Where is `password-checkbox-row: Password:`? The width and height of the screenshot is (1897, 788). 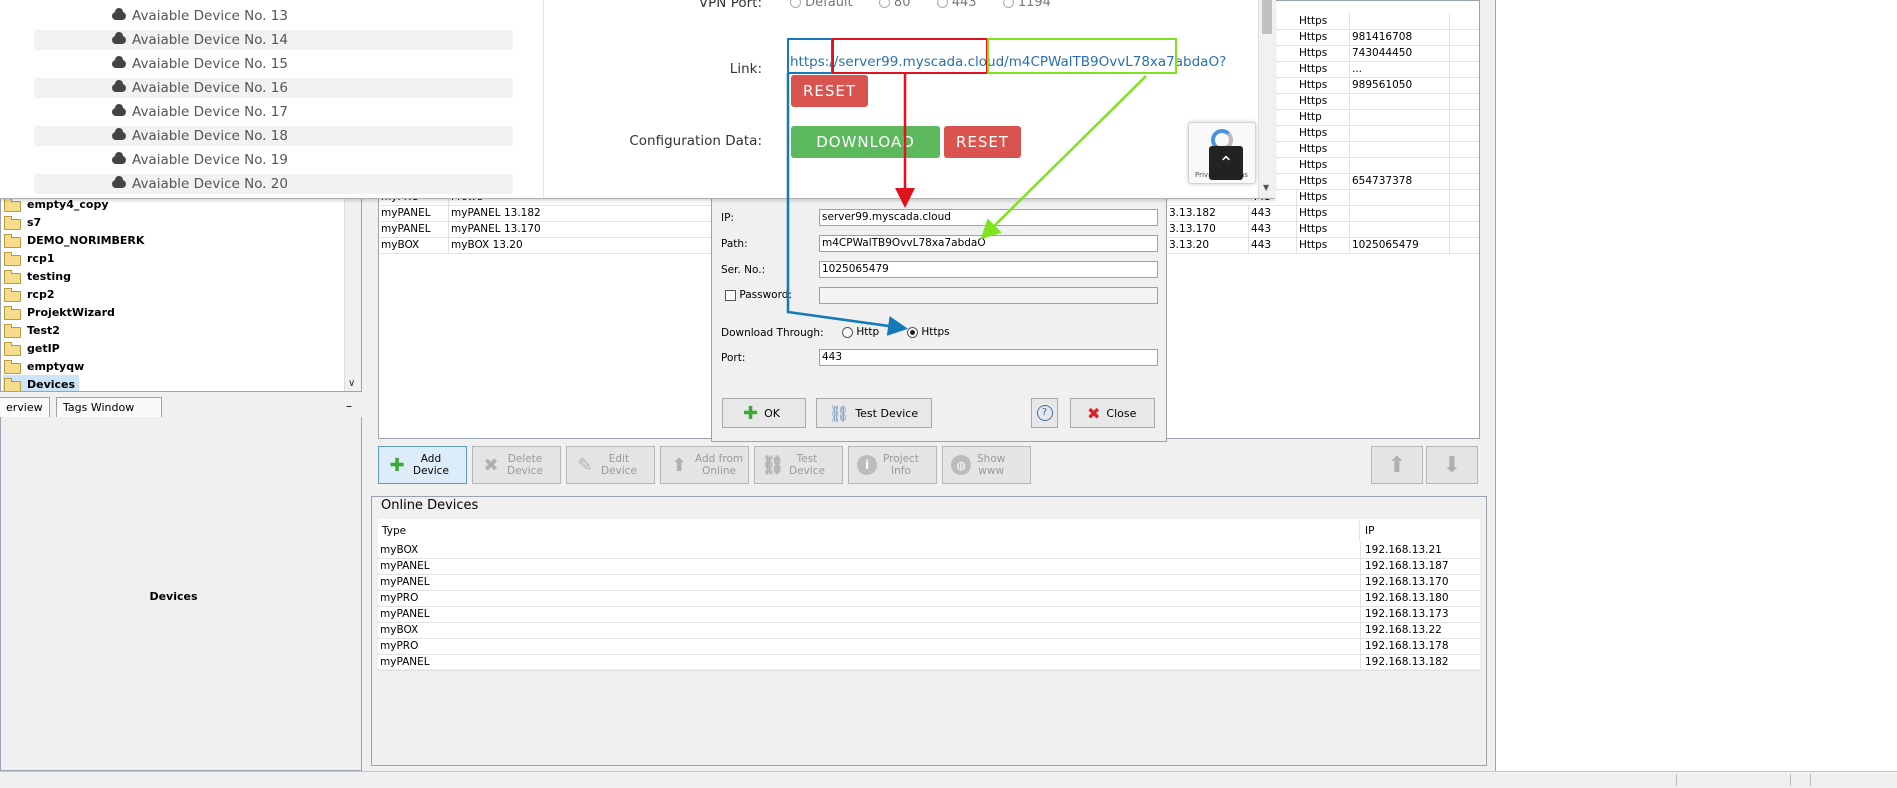
password-checkbox-row: Password: is located at coordinates (758, 295).